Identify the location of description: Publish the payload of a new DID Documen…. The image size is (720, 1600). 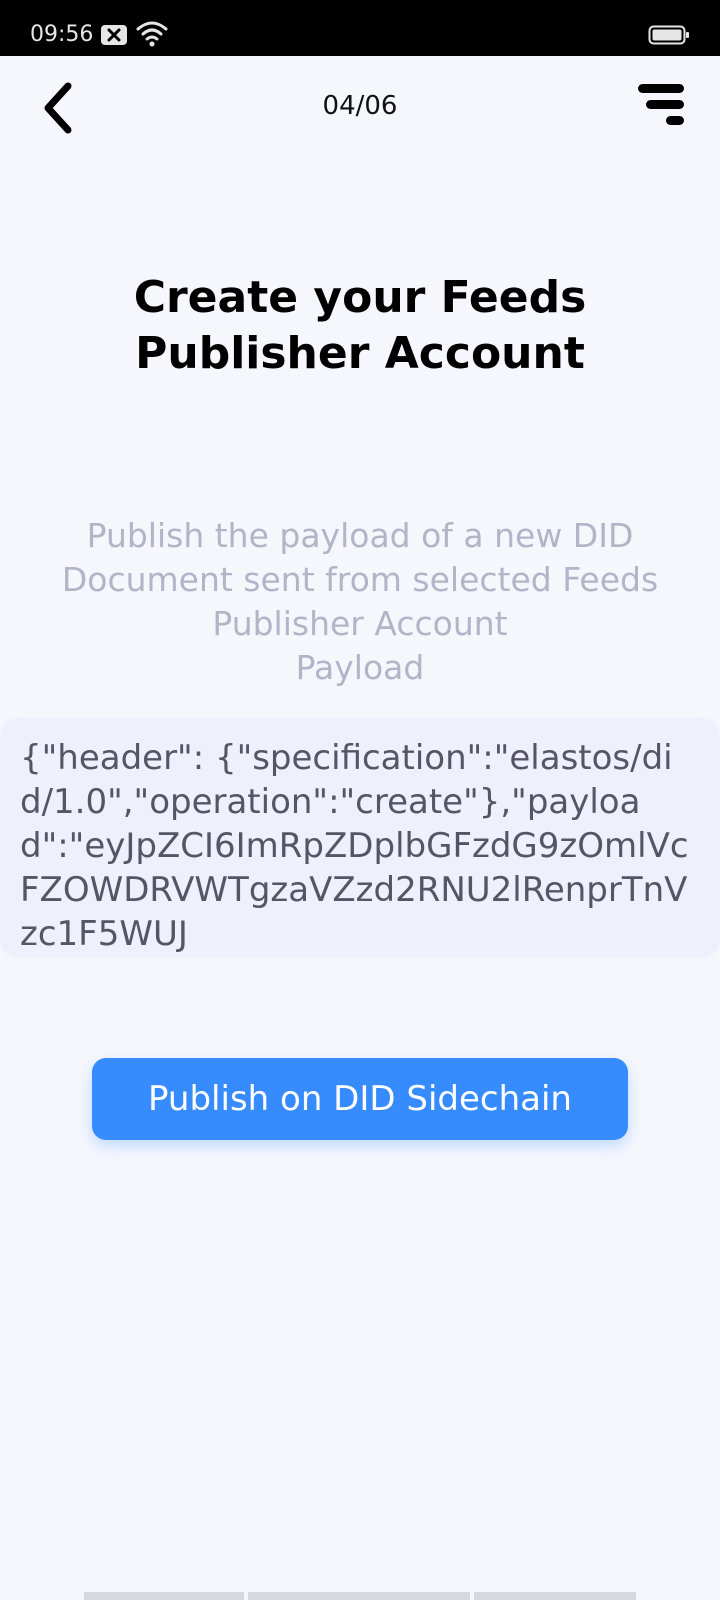
(360, 602).